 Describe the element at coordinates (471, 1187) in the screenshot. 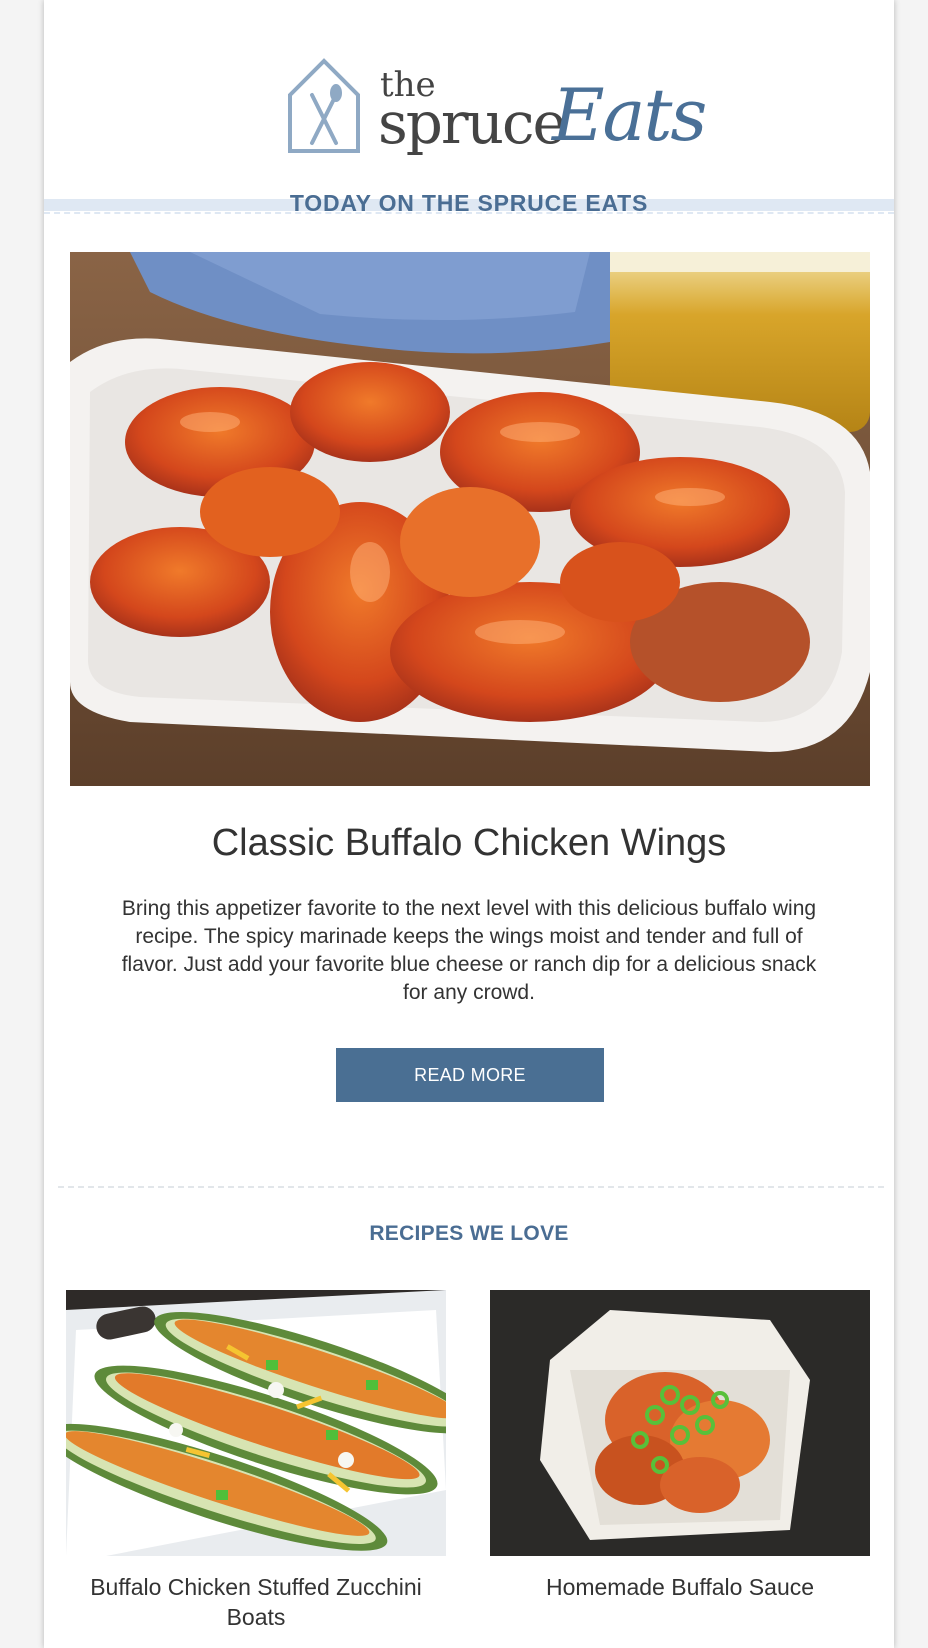

I see `section-divider` at that location.